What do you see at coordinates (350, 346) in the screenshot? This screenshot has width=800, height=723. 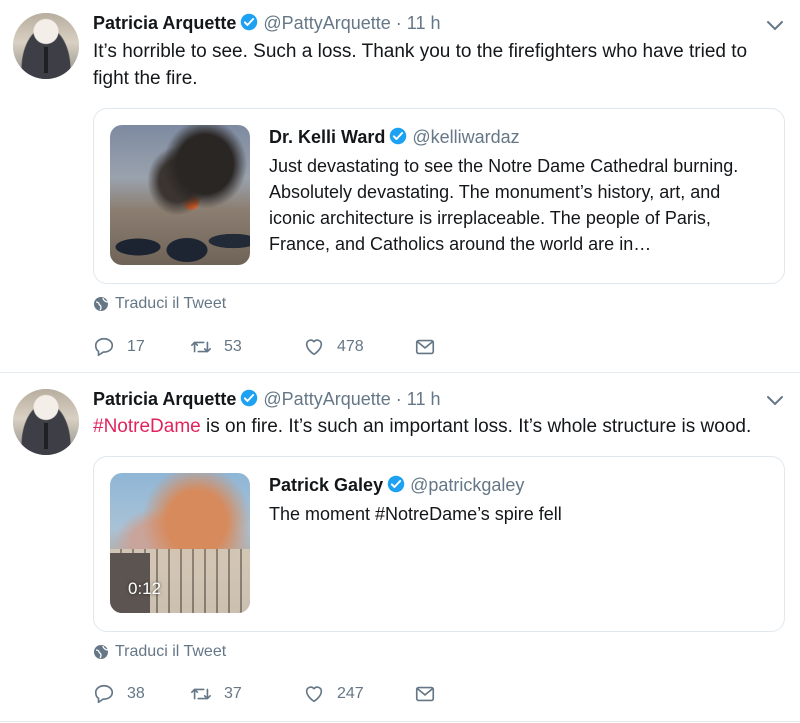 I see `like-count: 478` at bounding box center [350, 346].